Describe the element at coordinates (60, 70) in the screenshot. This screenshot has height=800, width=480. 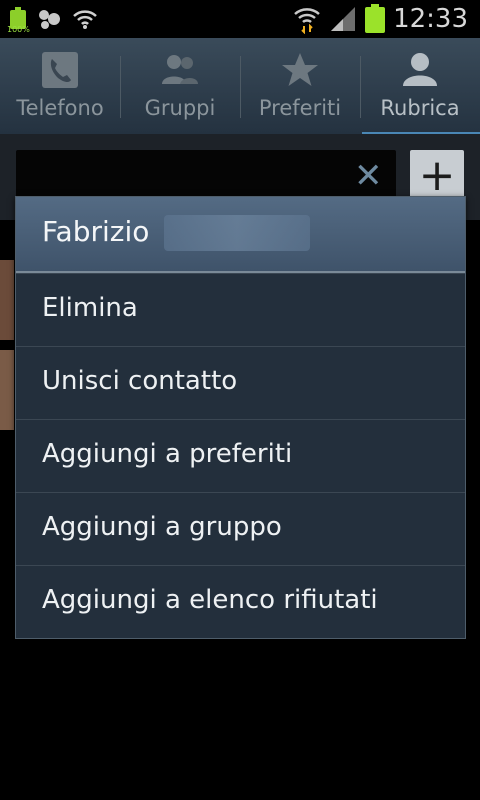
I see `phone-icon` at that location.